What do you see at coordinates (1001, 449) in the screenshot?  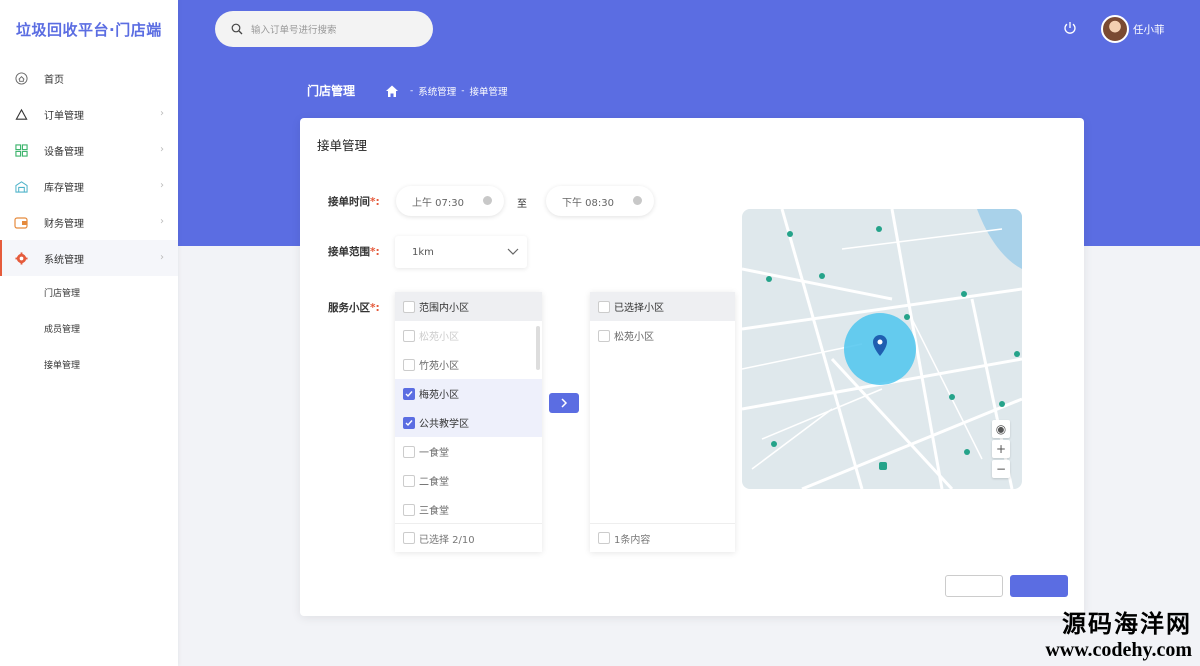 I see `zoom-in-button: +` at bounding box center [1001, 449].